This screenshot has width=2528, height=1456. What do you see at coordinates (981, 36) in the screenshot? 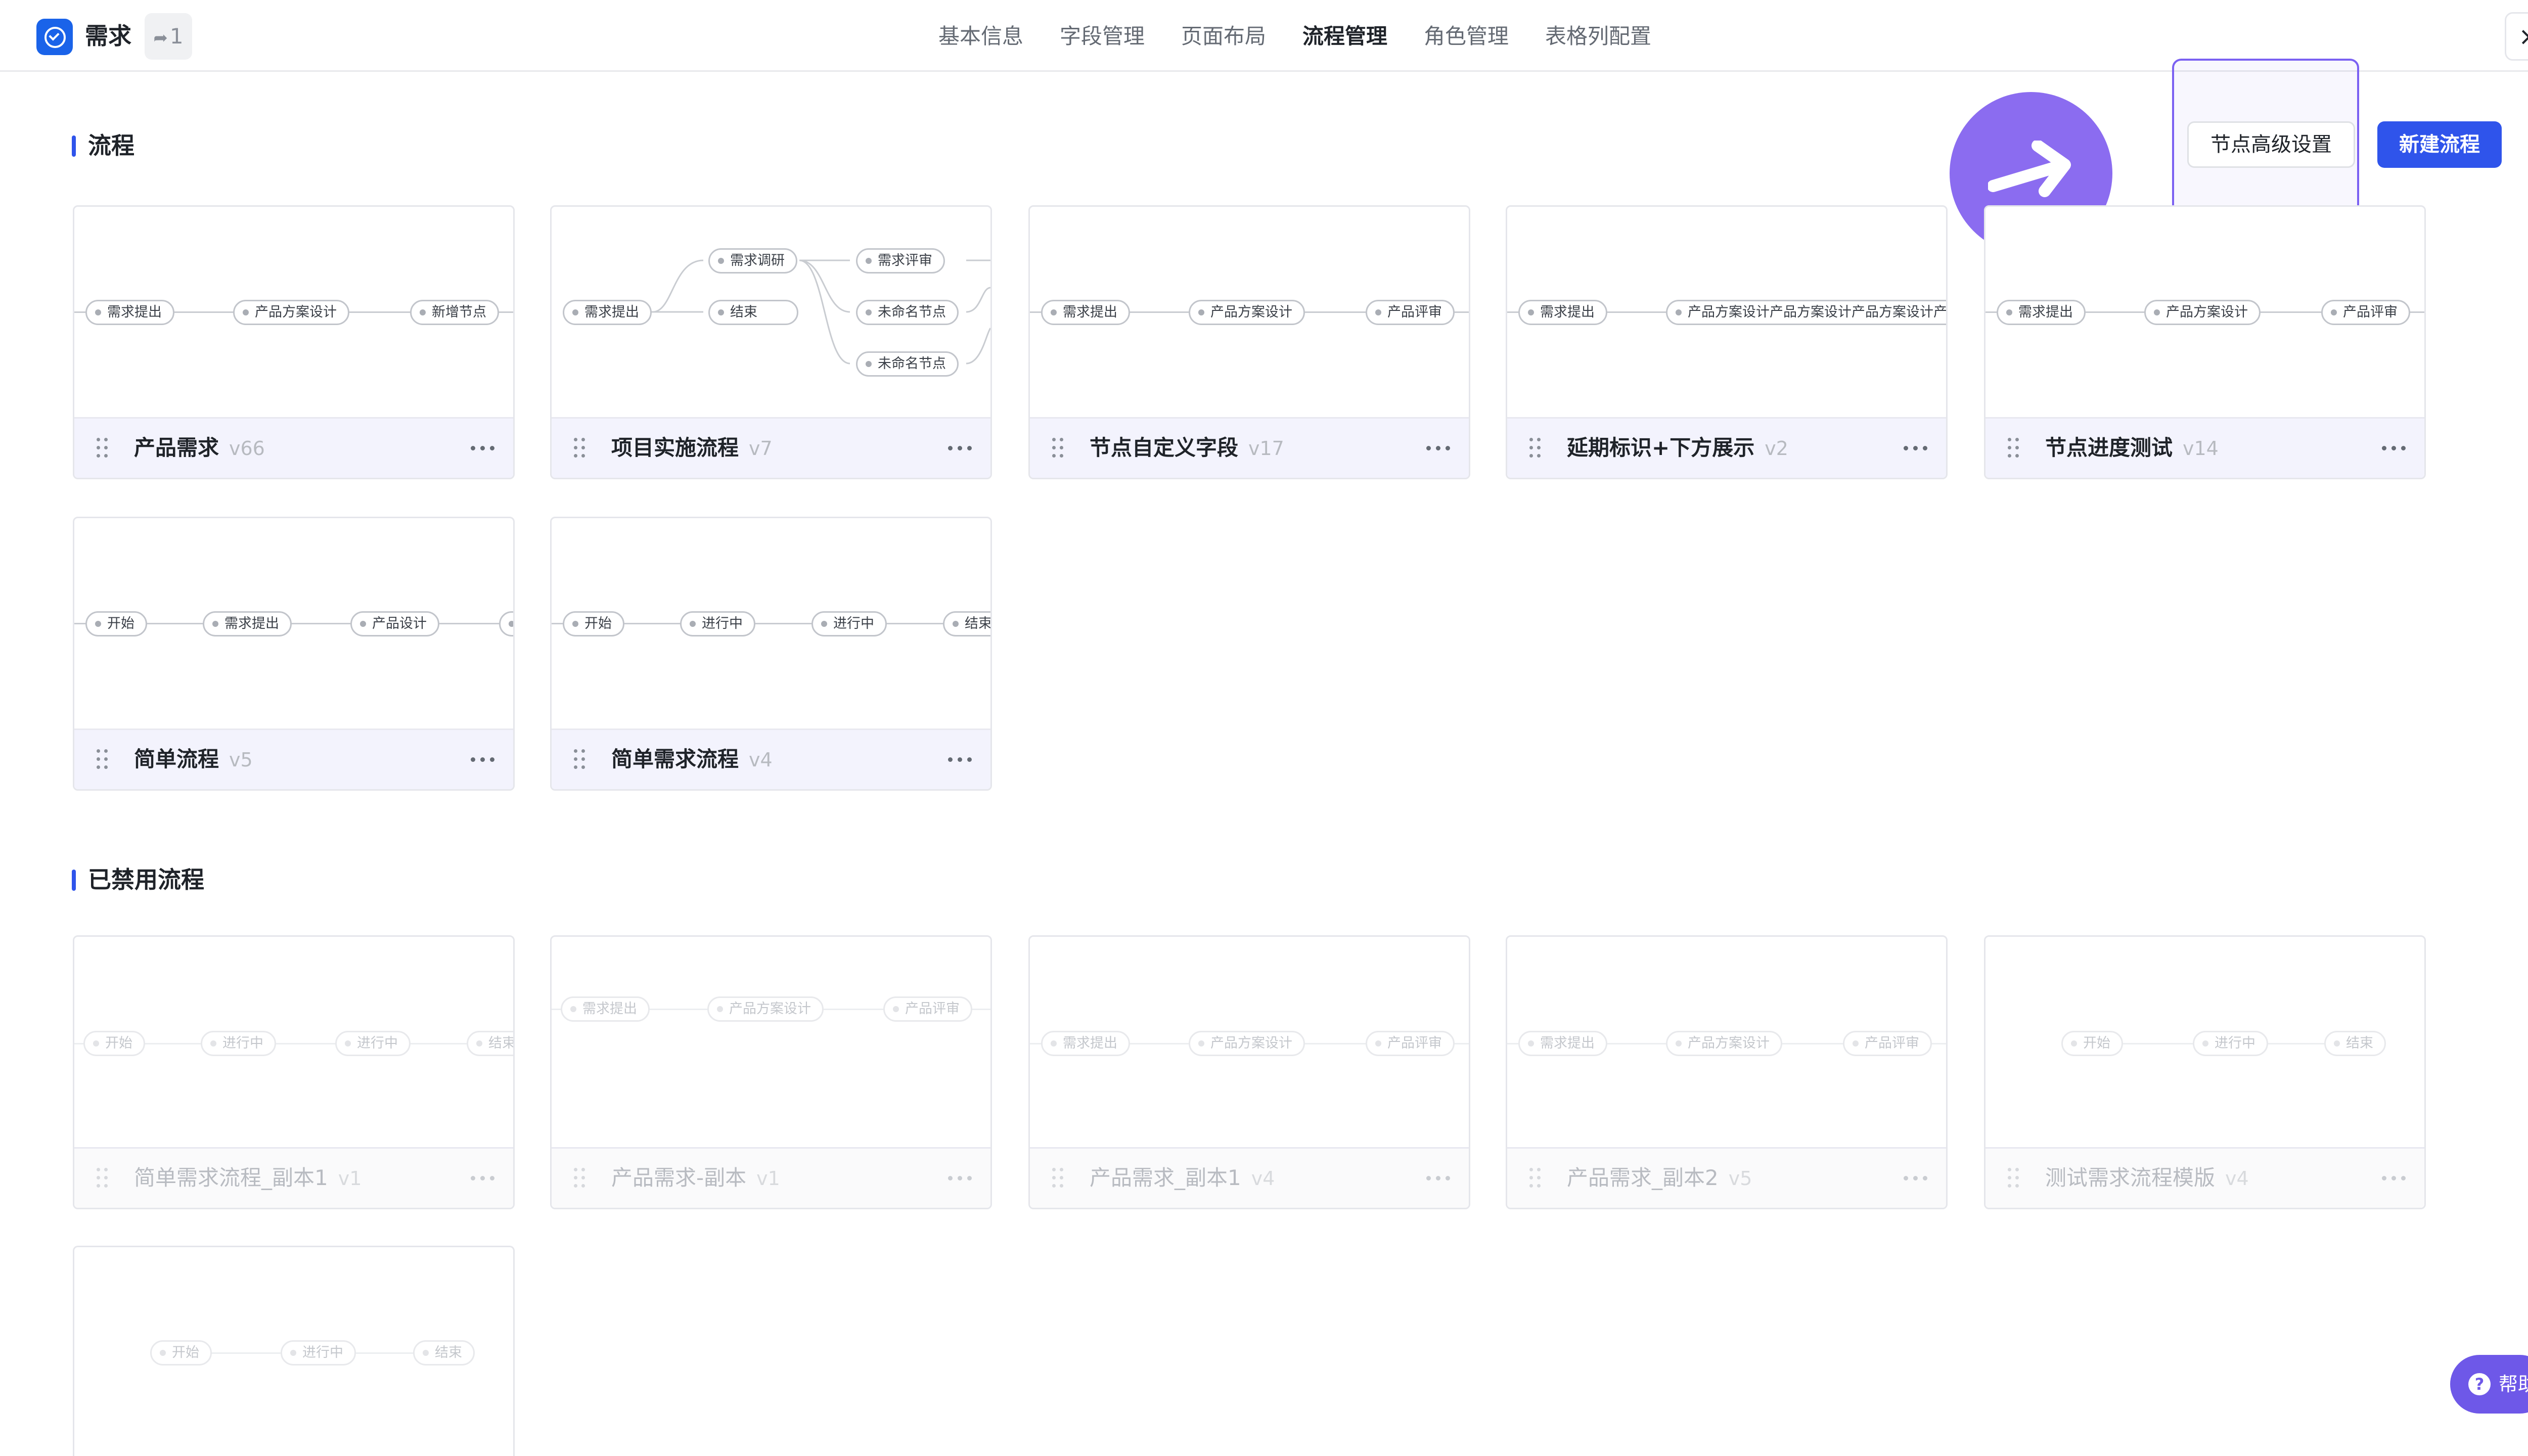
I see `tab-basic-info: 基本信息` at bounding box center [981, 36].